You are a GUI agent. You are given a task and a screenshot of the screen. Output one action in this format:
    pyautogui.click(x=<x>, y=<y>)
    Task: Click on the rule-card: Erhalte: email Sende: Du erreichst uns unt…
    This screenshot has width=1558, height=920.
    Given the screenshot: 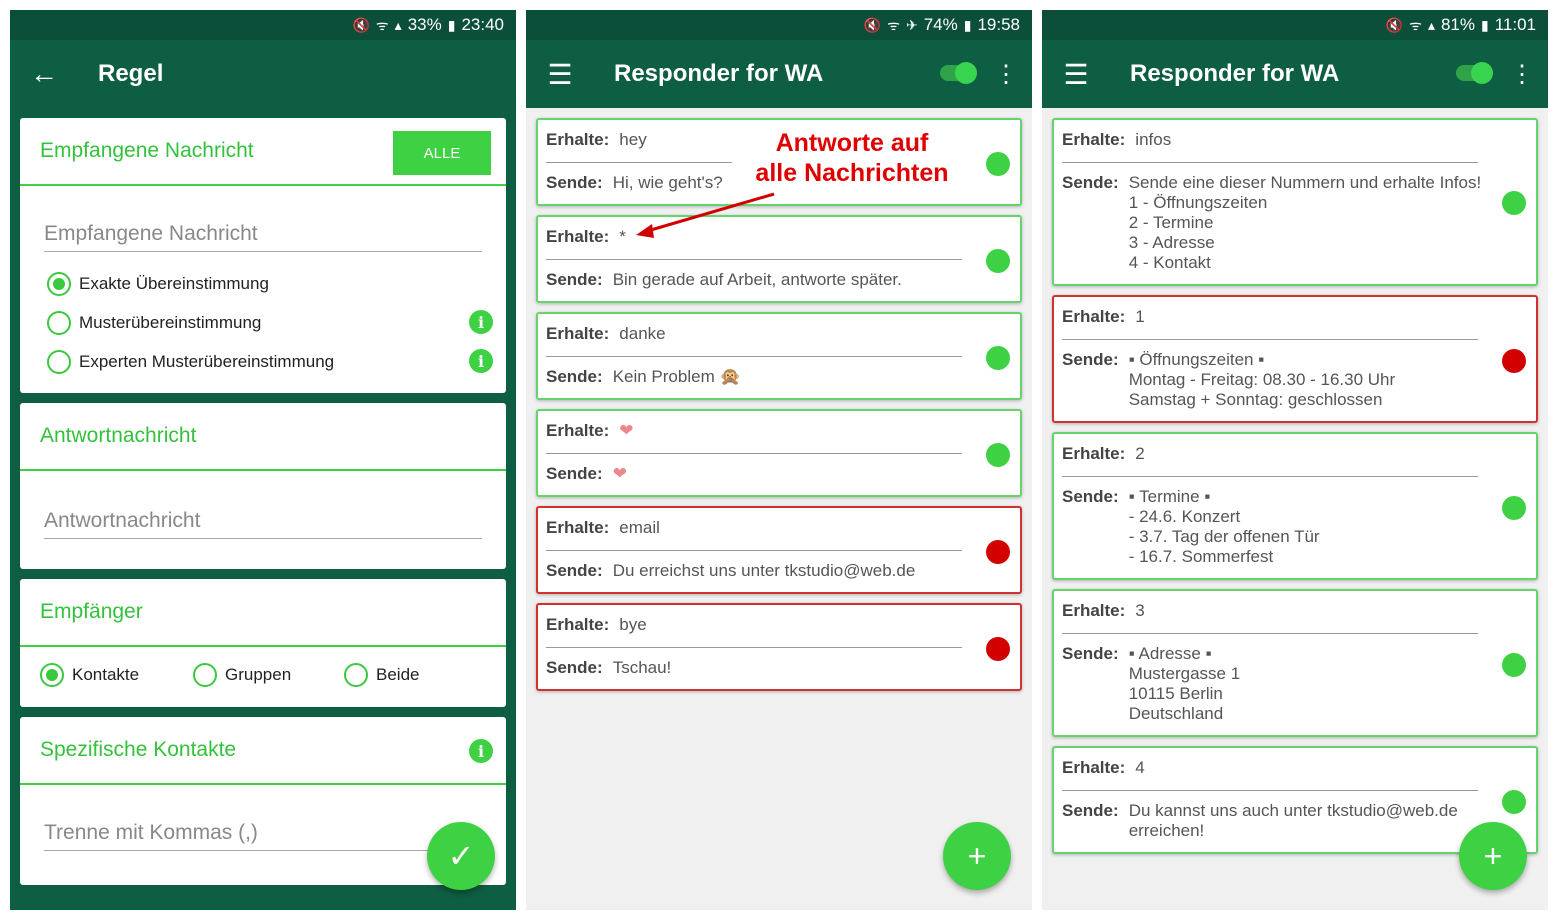 What is the action you would take?
    pyautogui.click(x=779, y=550)
    